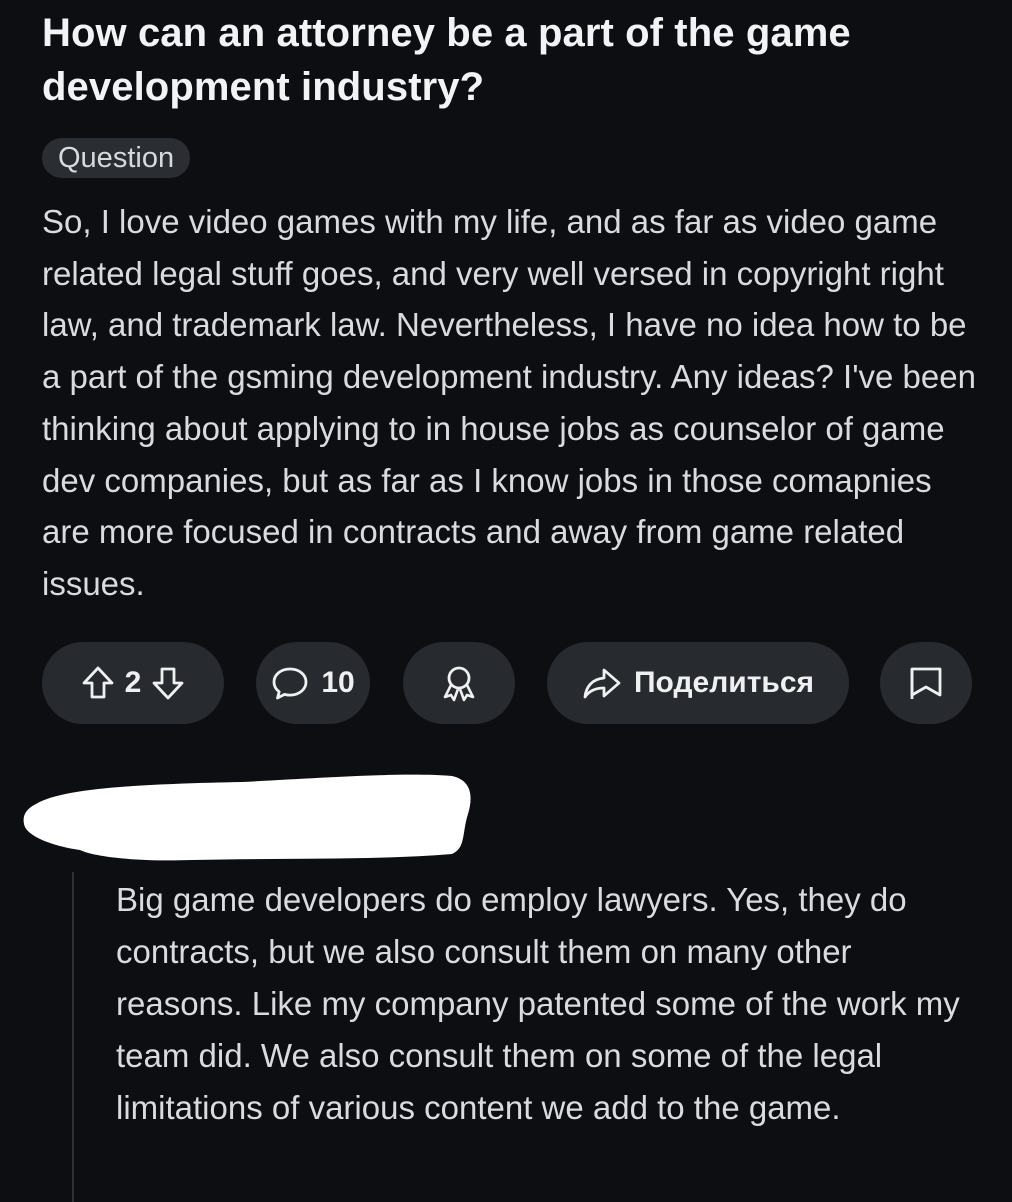 This screenshot has height=1202, width=1012. I want to click on share-label: Поделиться, so click(724, 682).